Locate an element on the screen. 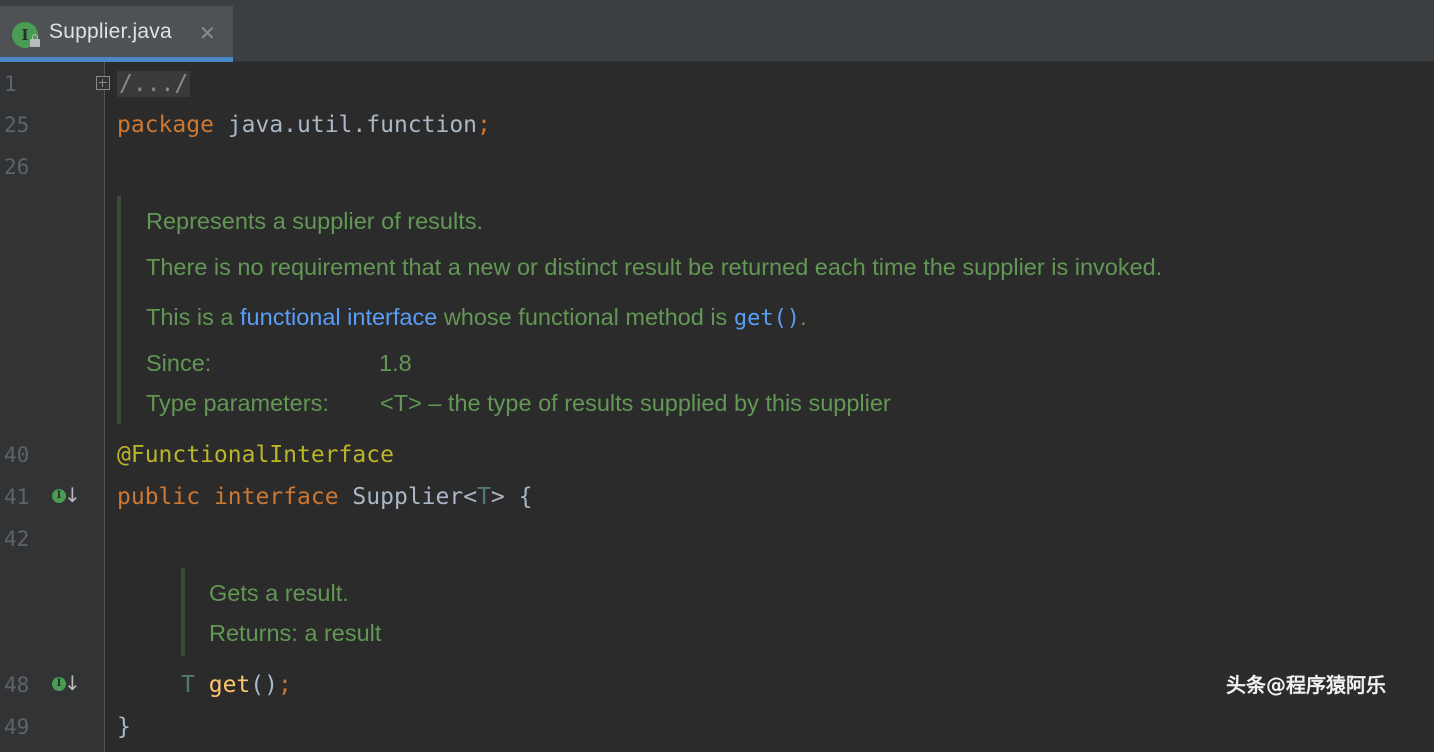  return-type: T is located at coordinates (188, 685).